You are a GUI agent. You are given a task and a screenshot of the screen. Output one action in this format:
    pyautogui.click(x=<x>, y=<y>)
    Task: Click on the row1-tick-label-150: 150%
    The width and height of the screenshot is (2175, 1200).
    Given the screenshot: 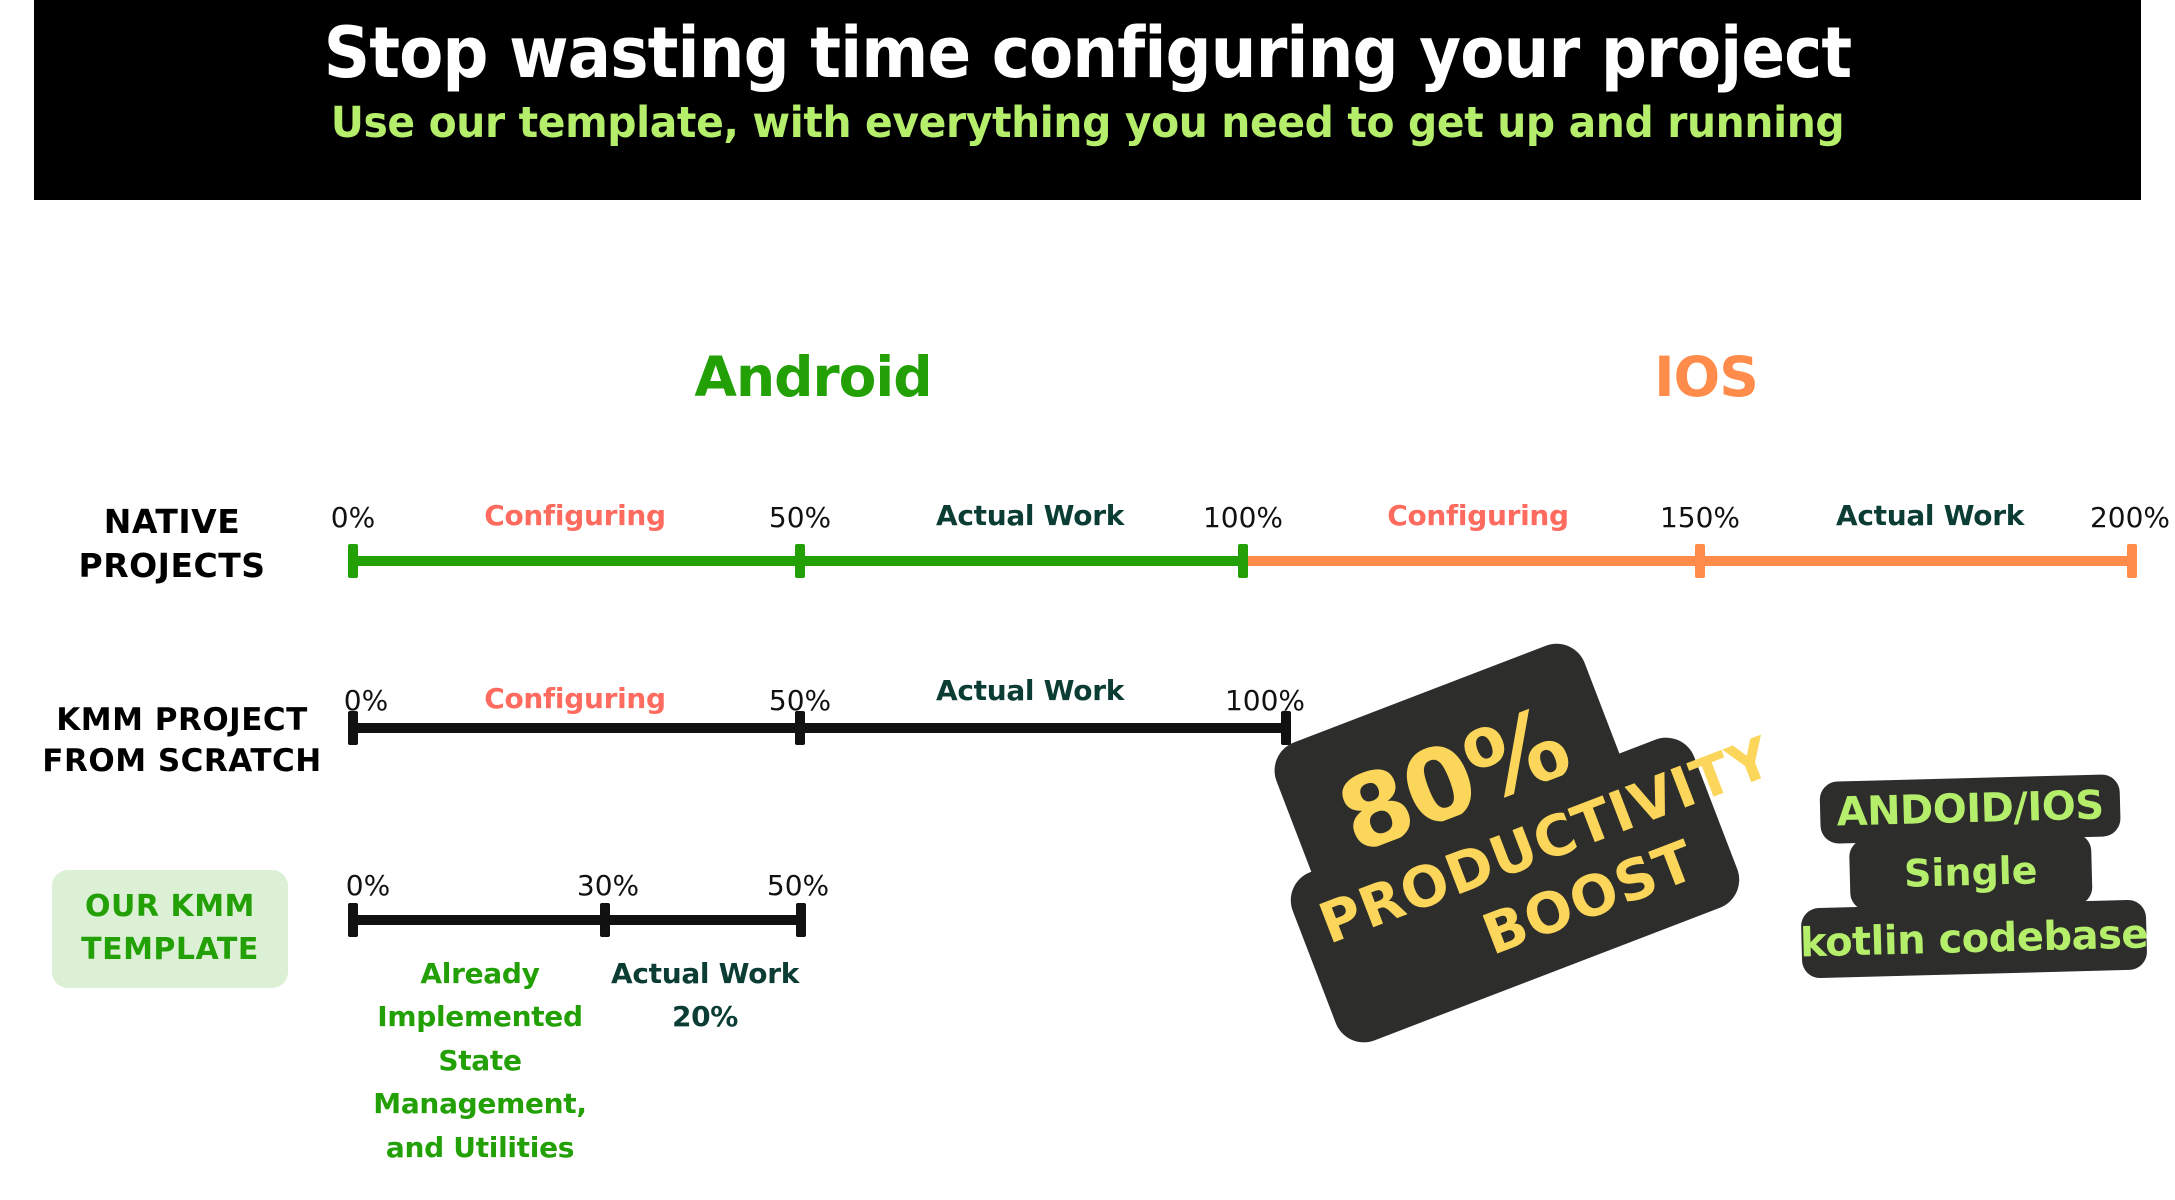 What is the action you would take?
    pyautogui.click(x=1700, y=517)
    